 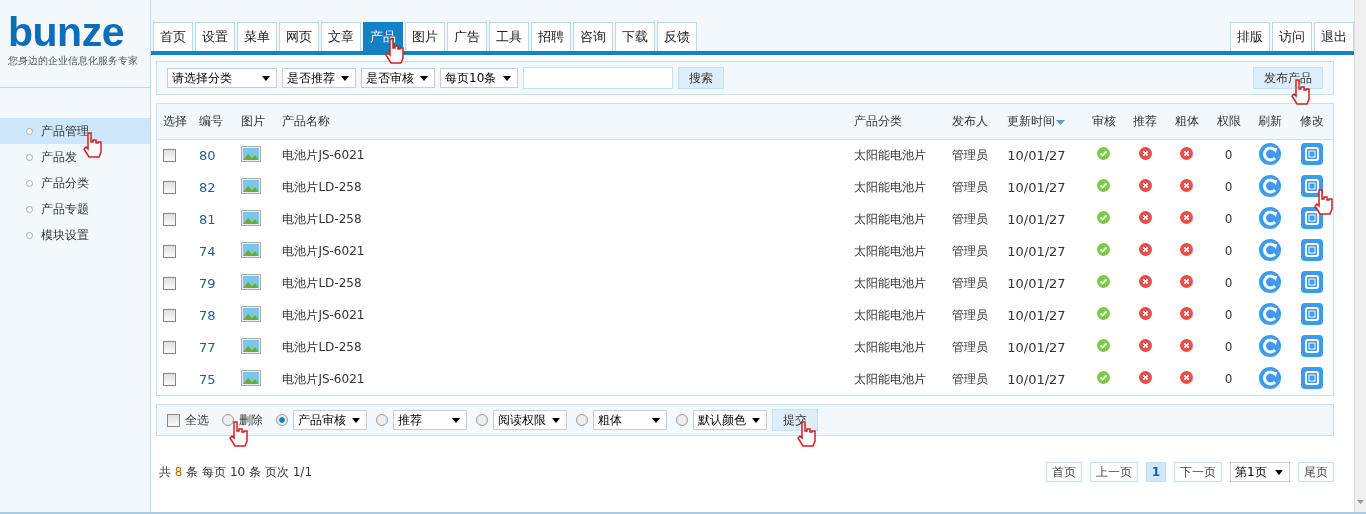 I want to click on column-header: 权限, so click(x=1228, y=120).